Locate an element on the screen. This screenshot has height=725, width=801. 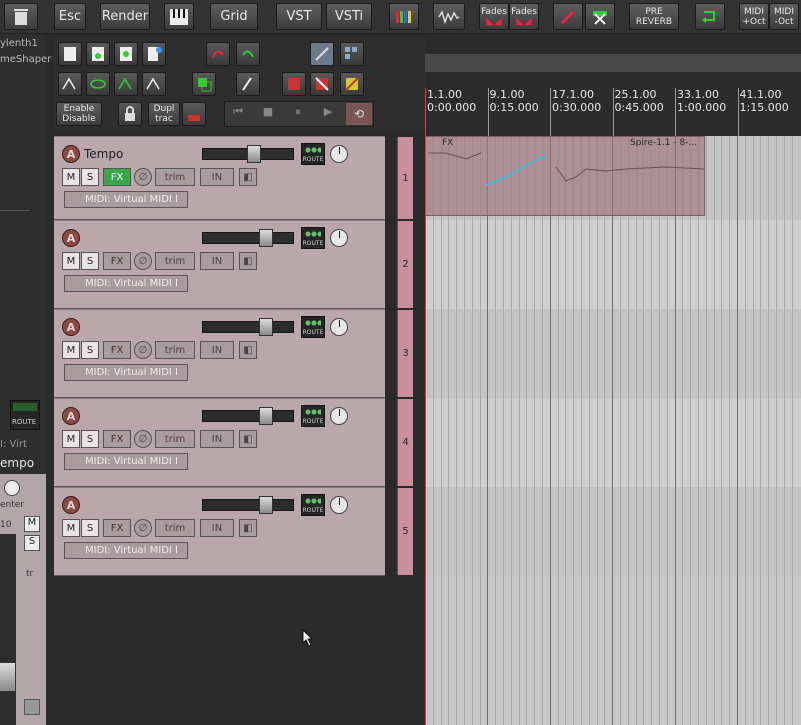
track-2: A ROUTE M S FX ∅ trim IN ◧ MIDI: Virtual MIDI I 2 is located at coordinates (233, 264).